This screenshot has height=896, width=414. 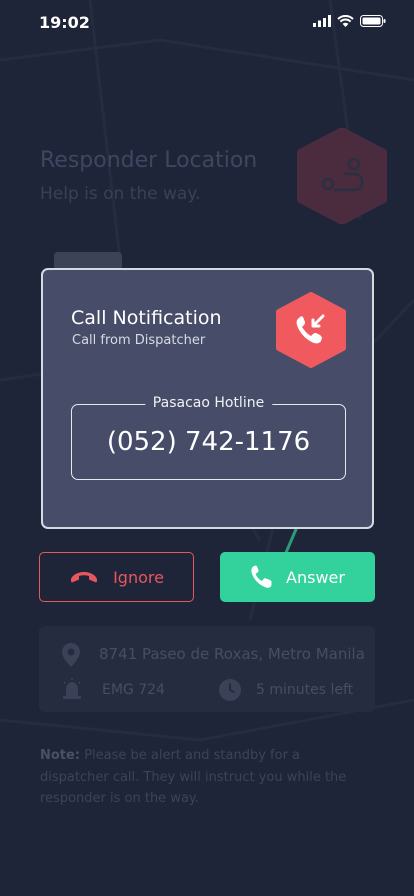 I want to click on responder-unit: EMG 724, so click(x=133, y=690).